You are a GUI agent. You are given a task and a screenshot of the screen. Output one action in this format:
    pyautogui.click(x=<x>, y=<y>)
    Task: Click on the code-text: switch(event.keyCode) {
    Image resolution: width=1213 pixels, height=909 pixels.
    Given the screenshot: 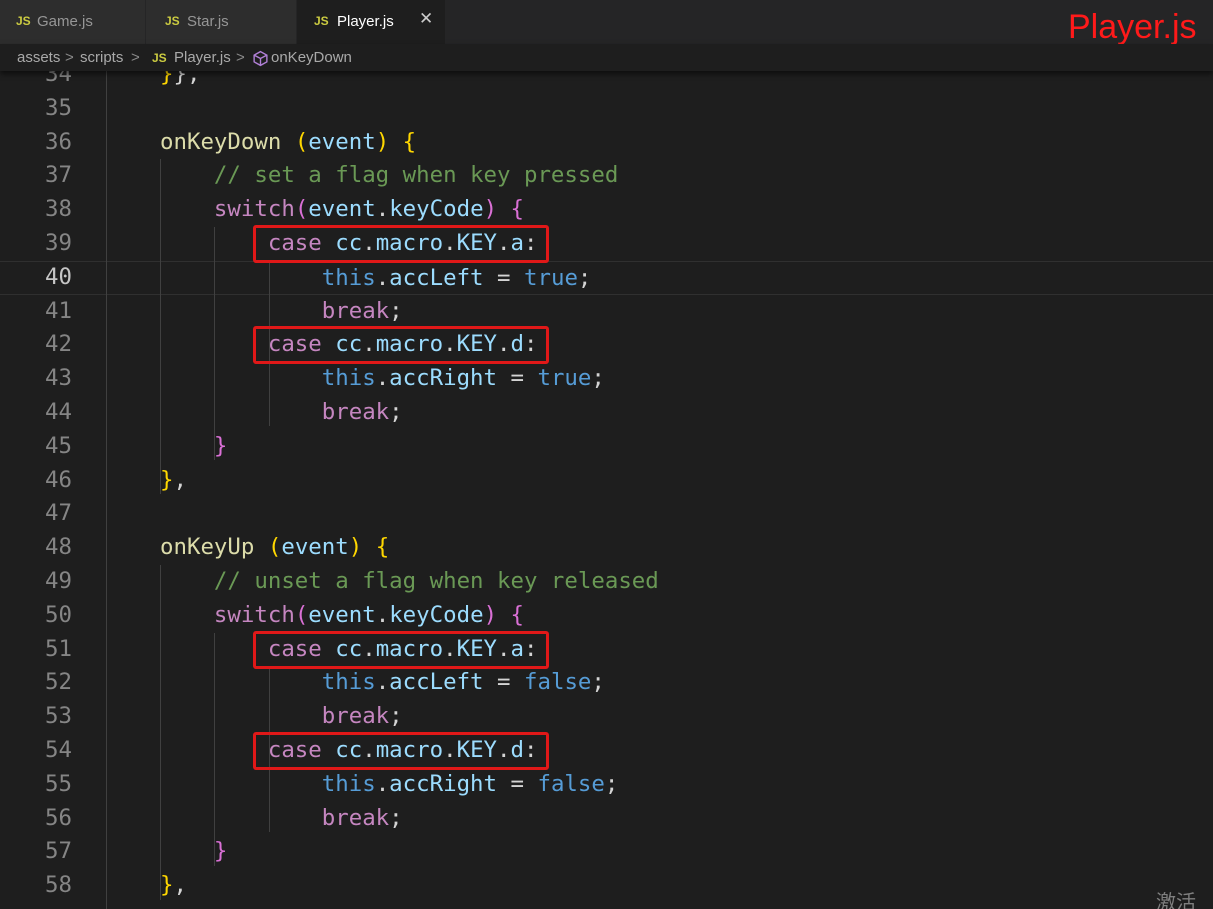 What is the action you would take?
    pyautogui.click(x=342, y=210)
    